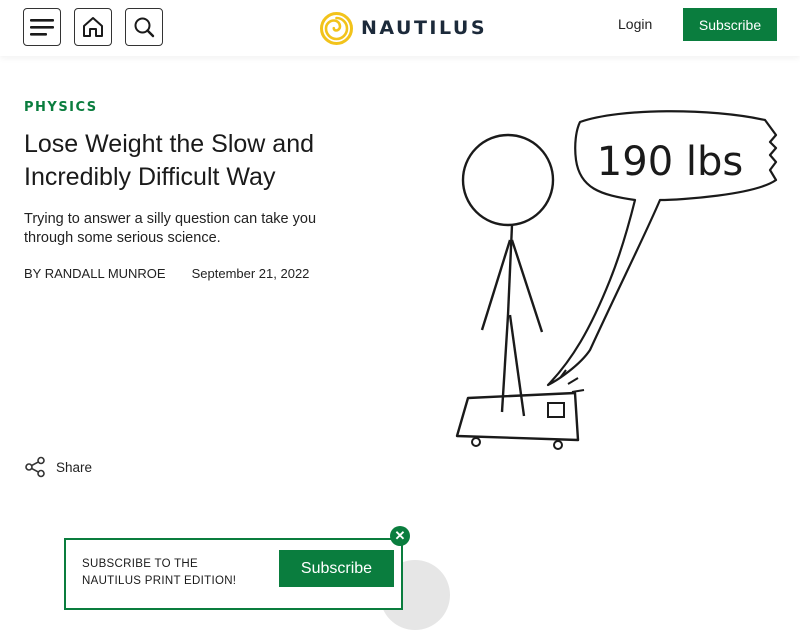 The image size is (800, 630). I want to click on home-button, so click(93, 27).